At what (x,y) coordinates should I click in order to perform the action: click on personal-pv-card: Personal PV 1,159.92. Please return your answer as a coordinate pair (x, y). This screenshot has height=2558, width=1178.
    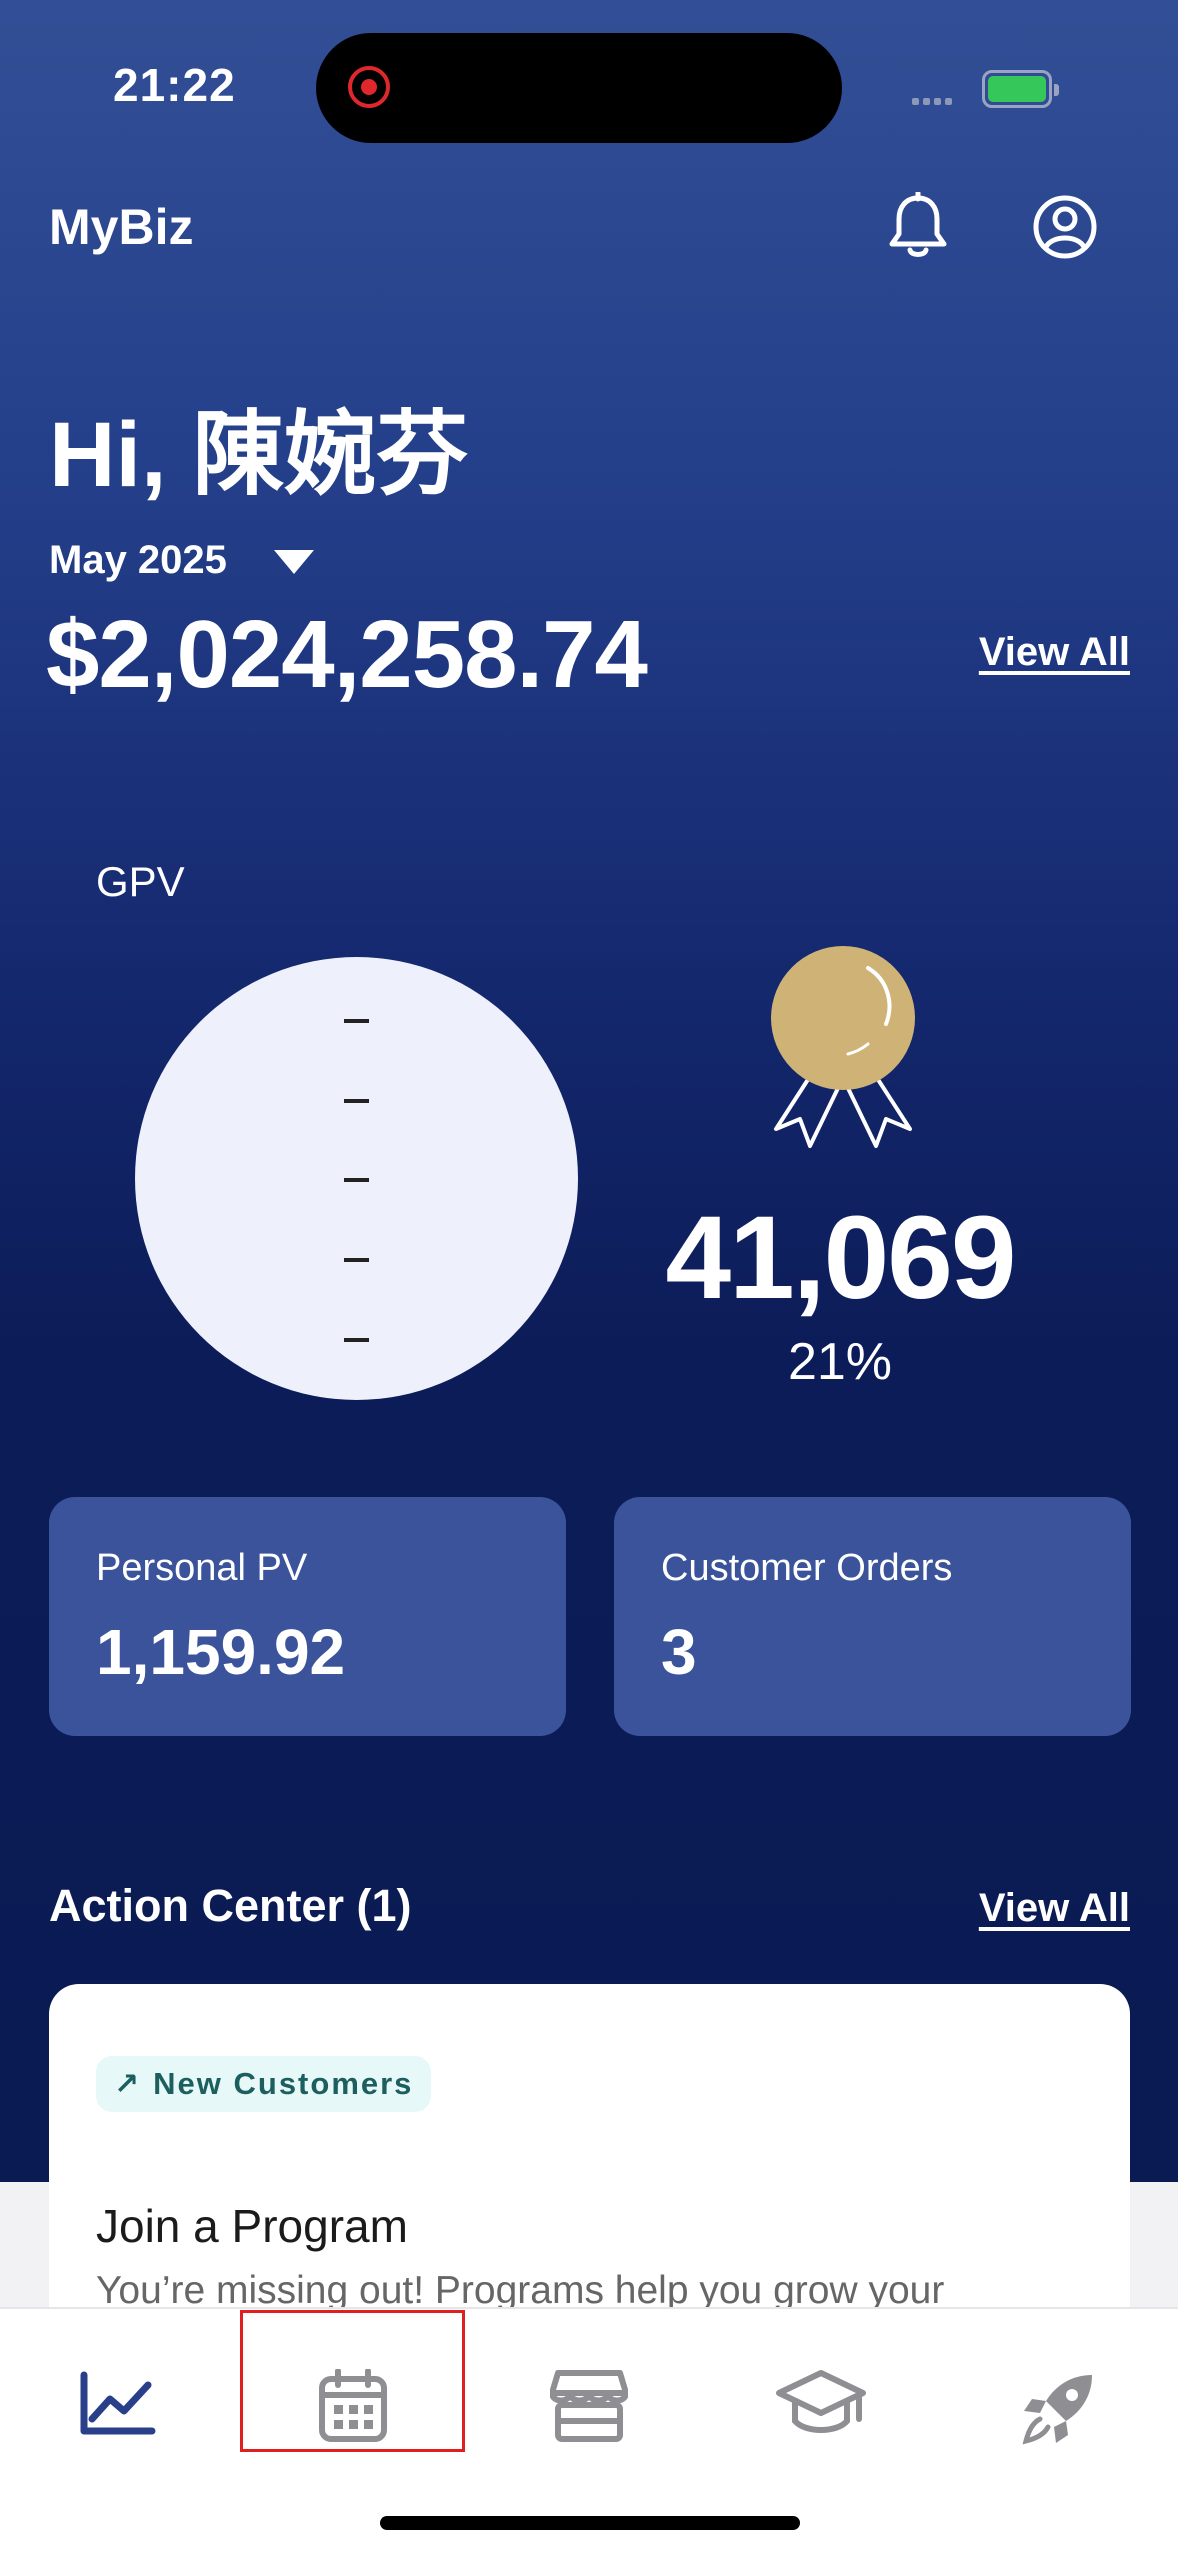
    Looking at the image, I should click on (307, 1616).